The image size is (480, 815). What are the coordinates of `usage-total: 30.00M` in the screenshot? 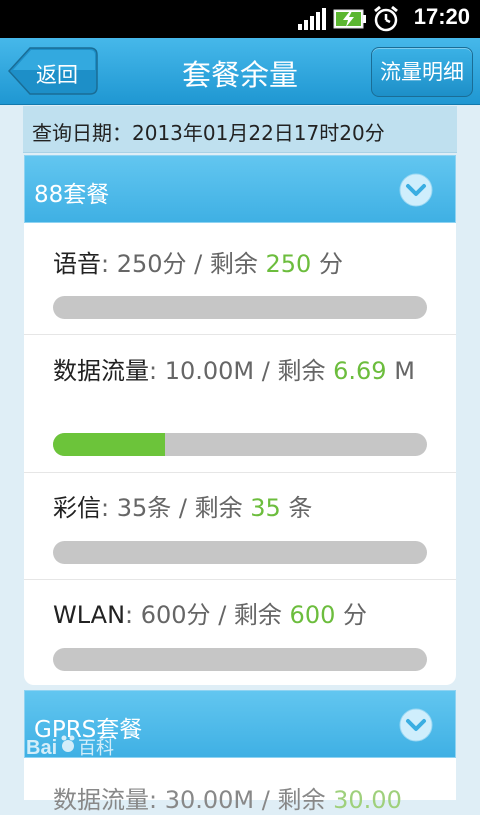 It's located at (209, 800).